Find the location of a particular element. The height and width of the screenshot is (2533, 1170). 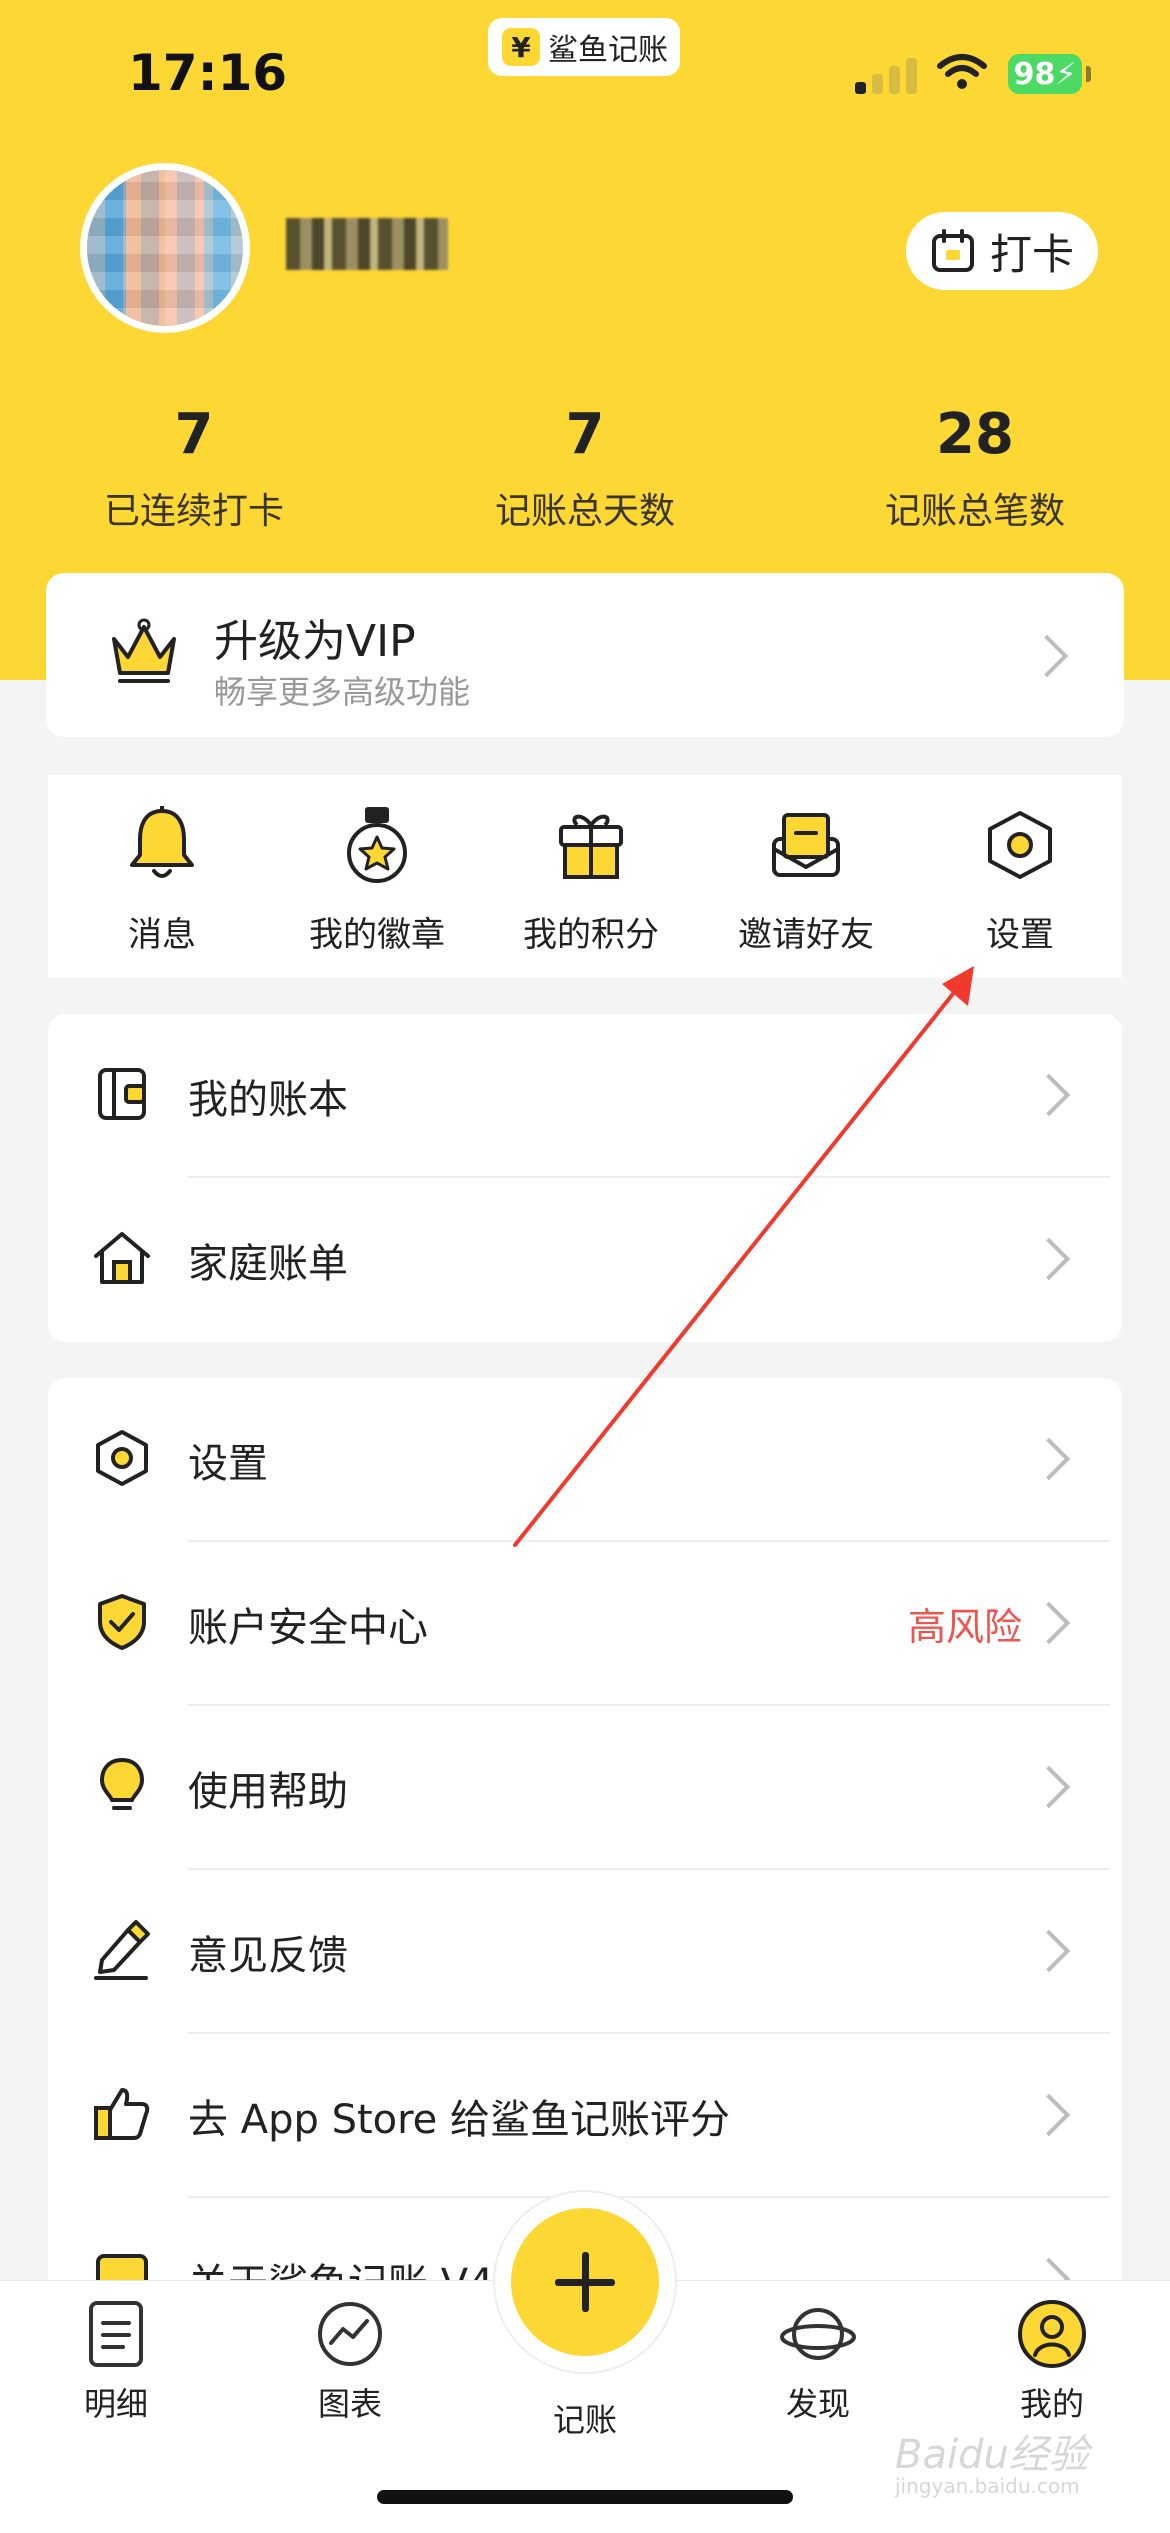

watermark-url: jingyan.baidu.com is located at coordinates (987, 2486).